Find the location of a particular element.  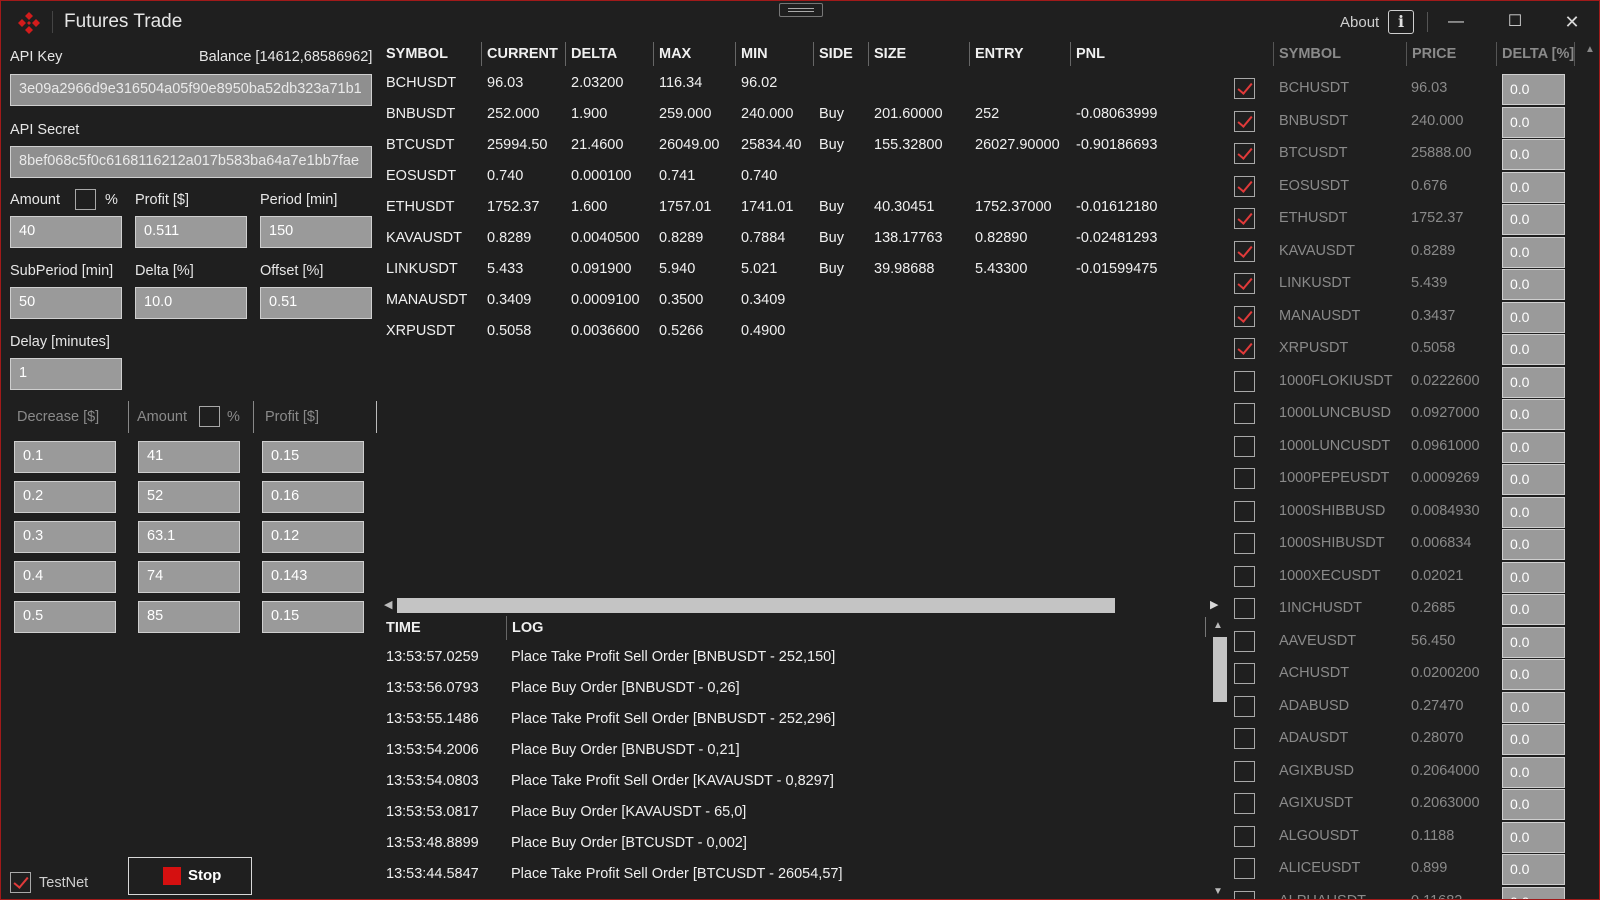

about-label: About is located at coordinates (1359, 22).